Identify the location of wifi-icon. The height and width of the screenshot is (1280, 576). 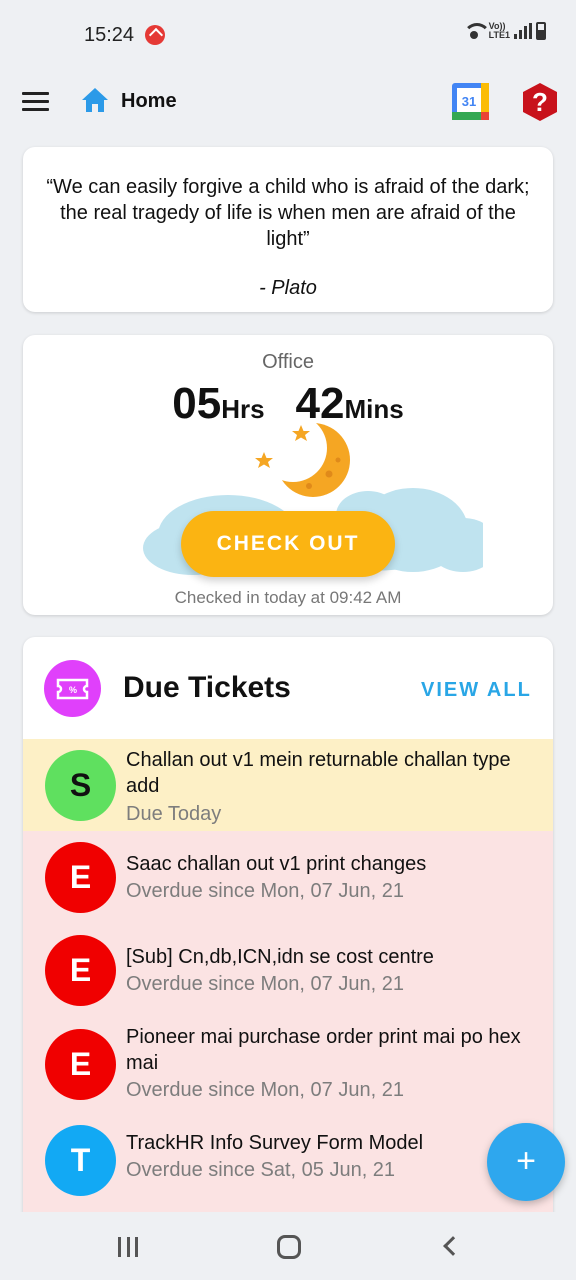
(476, 31).